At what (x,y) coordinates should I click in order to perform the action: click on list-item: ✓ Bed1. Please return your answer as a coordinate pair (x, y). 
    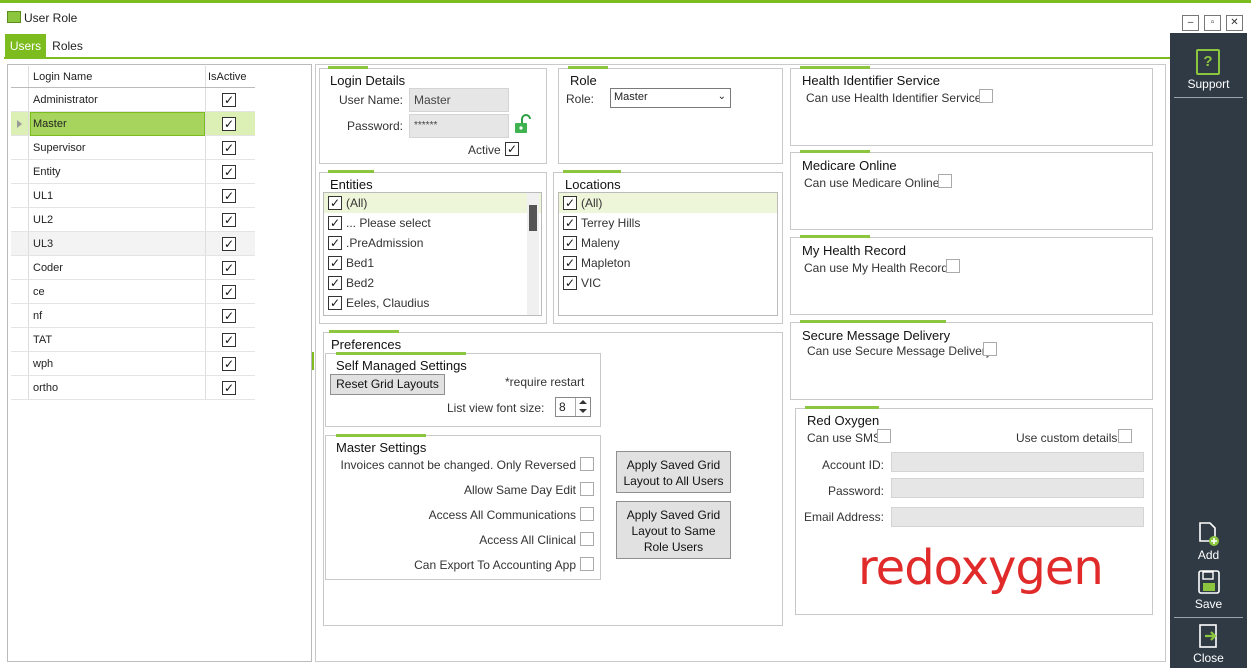
    Looking at the image, I should click on (432, 263).